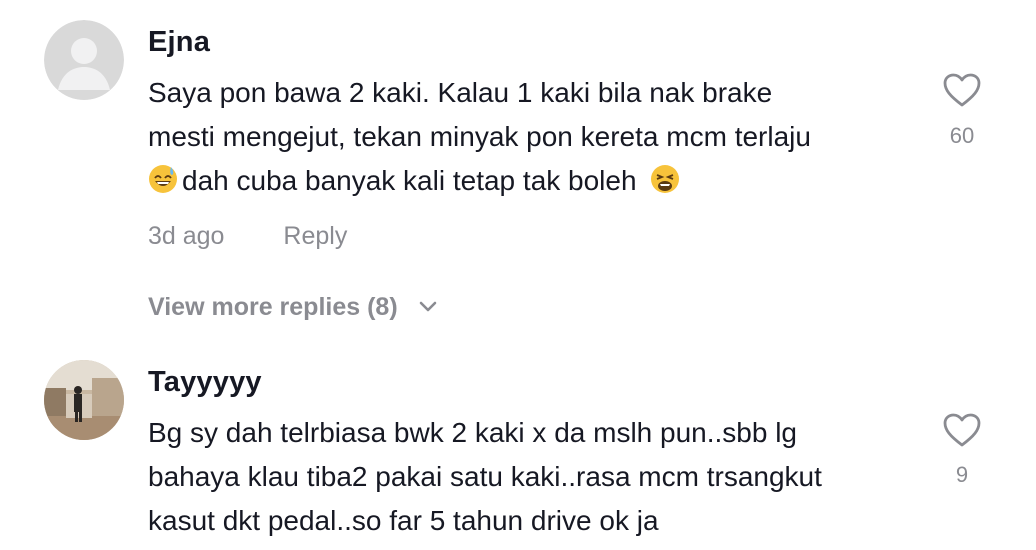 The width and height of the screenshot is (1036, 550). Describe the element at coordinates (186, 236) in the screenshot. I see `comment-timestamp: 3d ago` at that location.